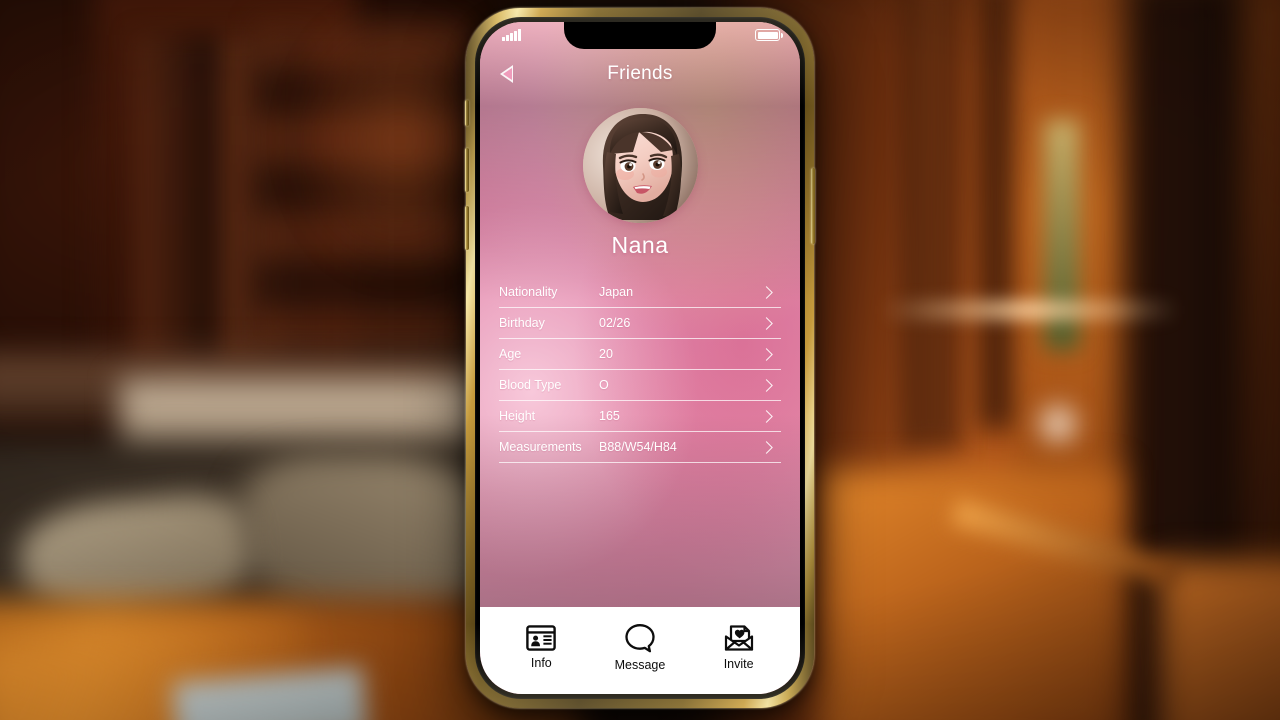 This screenshot has height=720, width=1280. What do you see at coordinates (769, 35) in the screenshot?
I see `battery-full-icon` at bounding box center [769, 35].